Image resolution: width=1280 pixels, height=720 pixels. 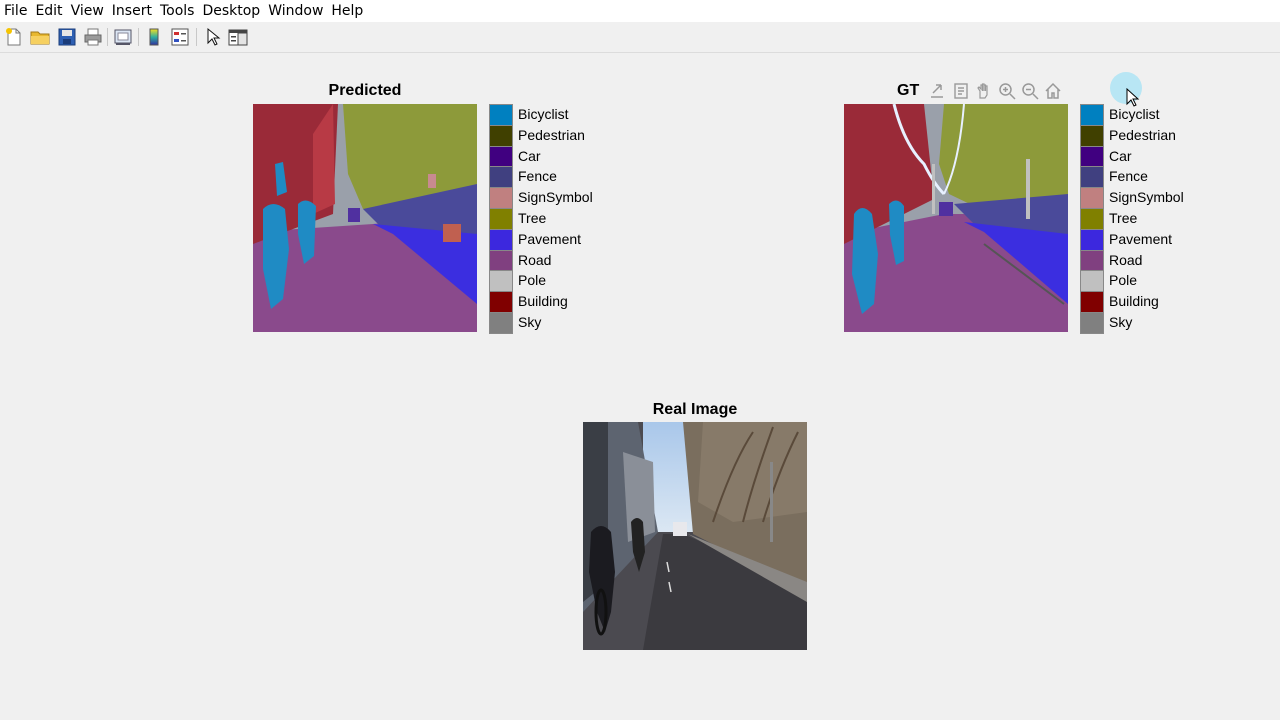 What do you see at coordinates (14, 37) in the screenshot?
I see `new-figure-icon` at bounding box center [14, 37].